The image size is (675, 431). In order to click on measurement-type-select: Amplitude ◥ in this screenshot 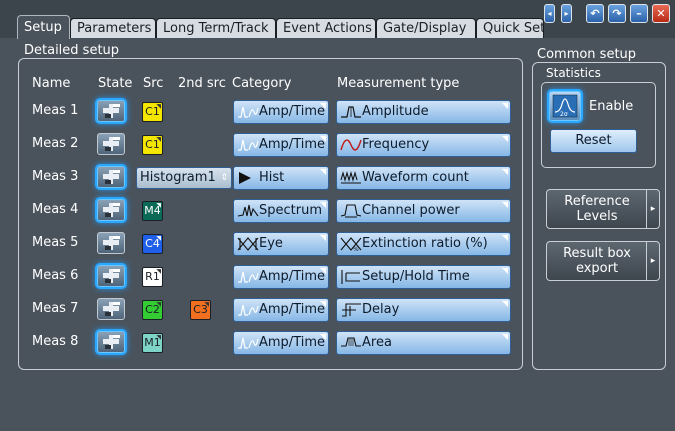, I will do `click(423, 112)`.